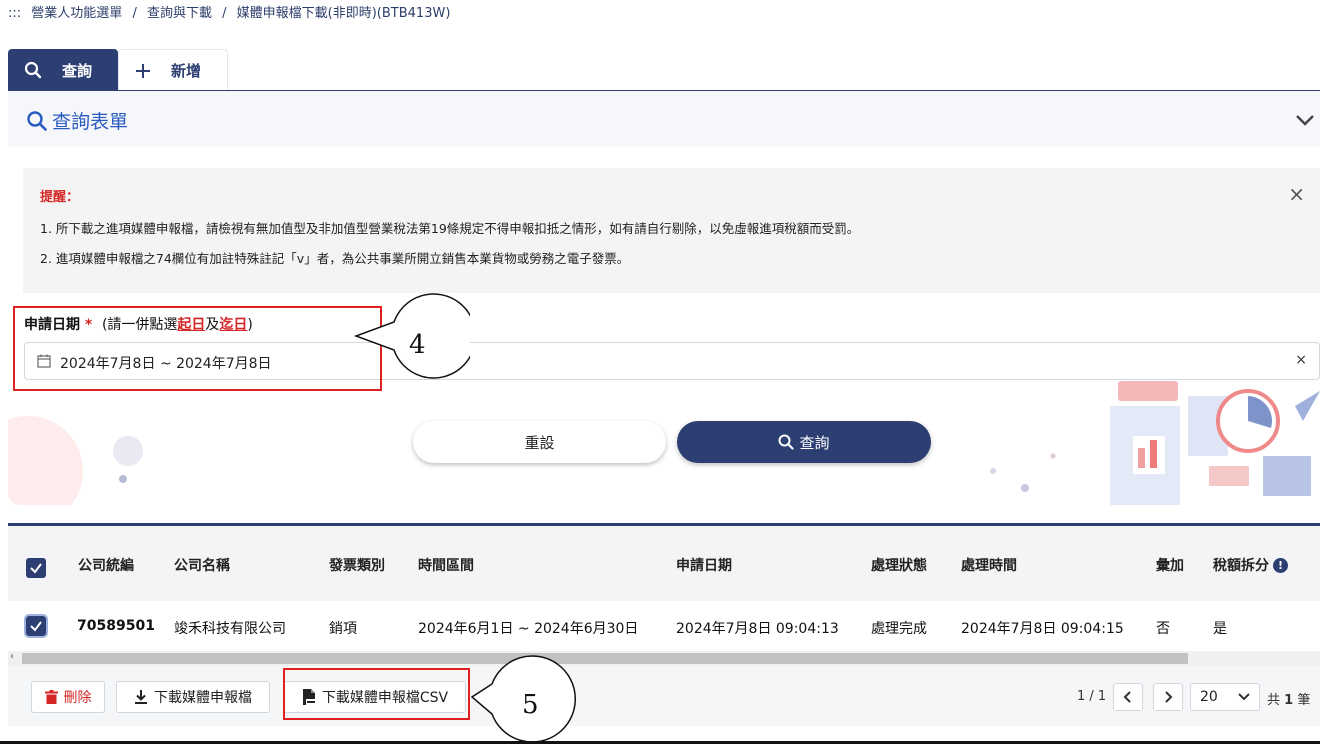  I want to click on breadcrumb-prefix: :::, so click(15, 13).